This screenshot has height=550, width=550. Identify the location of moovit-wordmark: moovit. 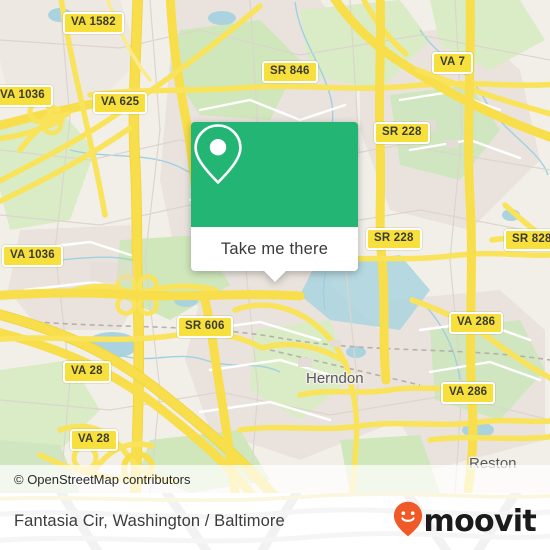
(480, 521).